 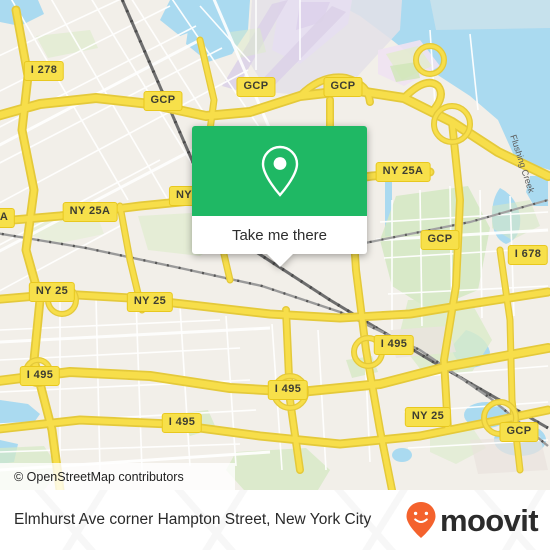 I want to click on map-attribution-text: © OpenStreetMap contributors, so click(x=99, y=476).